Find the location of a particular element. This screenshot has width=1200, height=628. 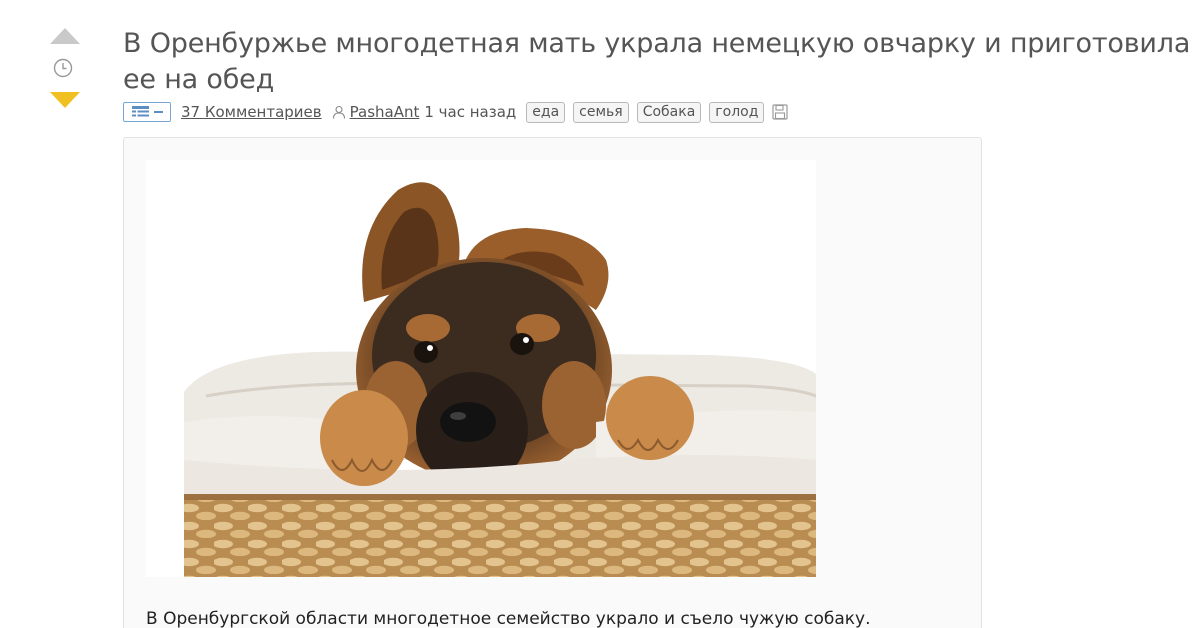

clock-icon is located at coordinates (63, 68).